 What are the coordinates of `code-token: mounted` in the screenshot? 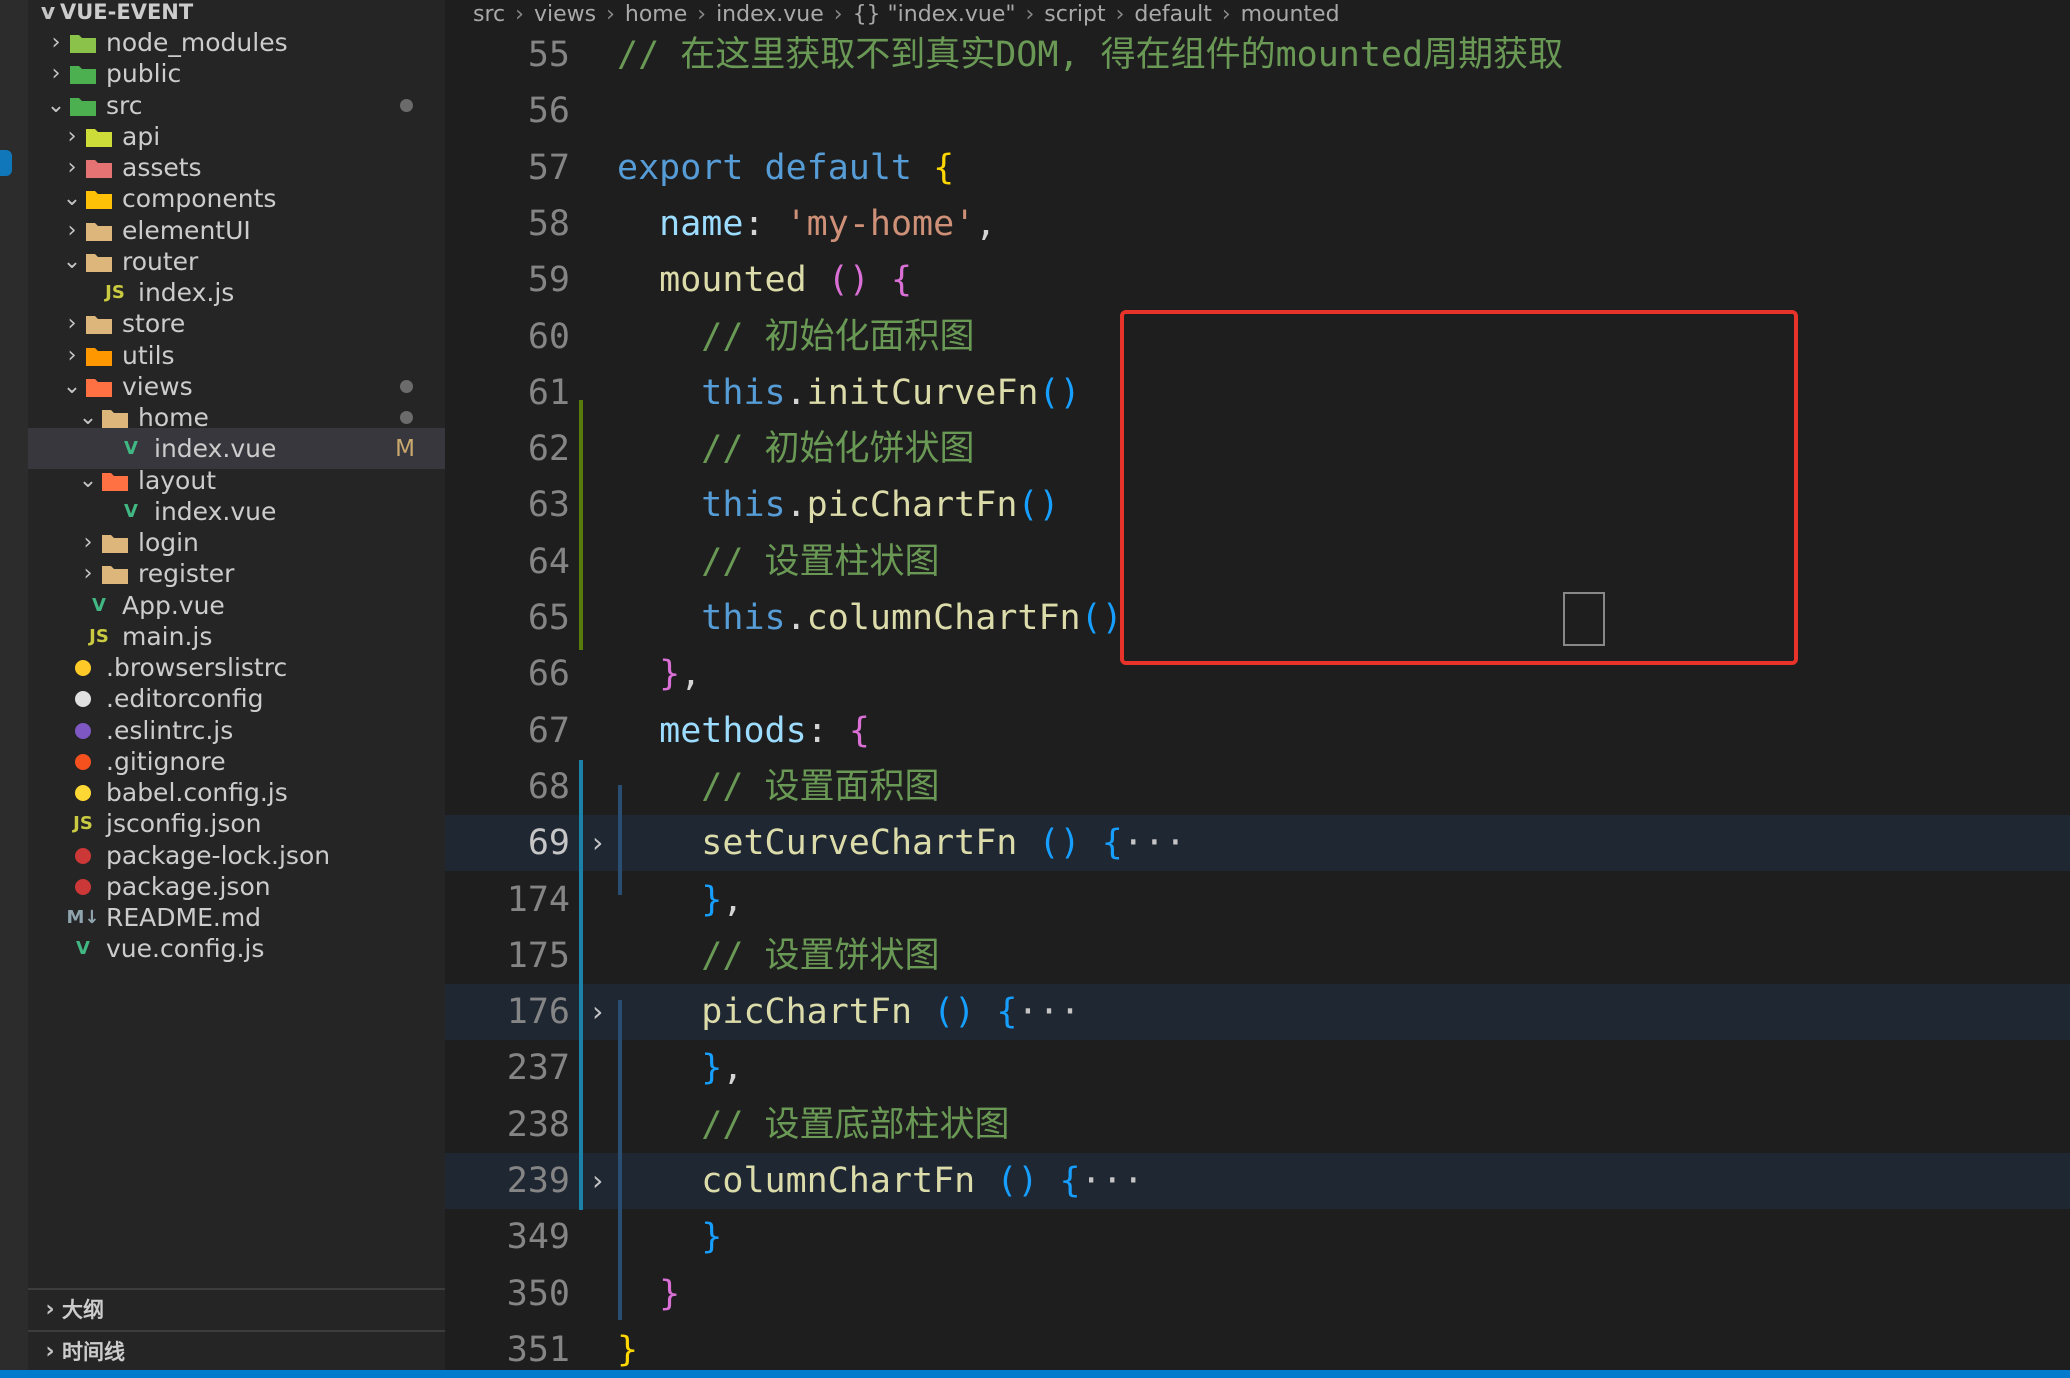 It's located at (743, 280).